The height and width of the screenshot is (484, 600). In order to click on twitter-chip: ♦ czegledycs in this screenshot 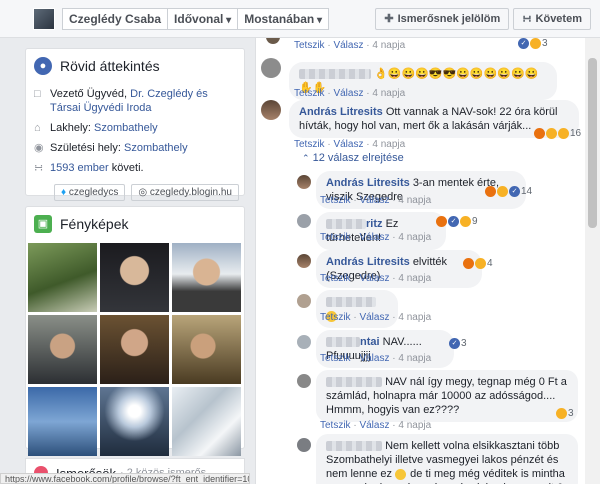, I will do `click(90, 192)`.